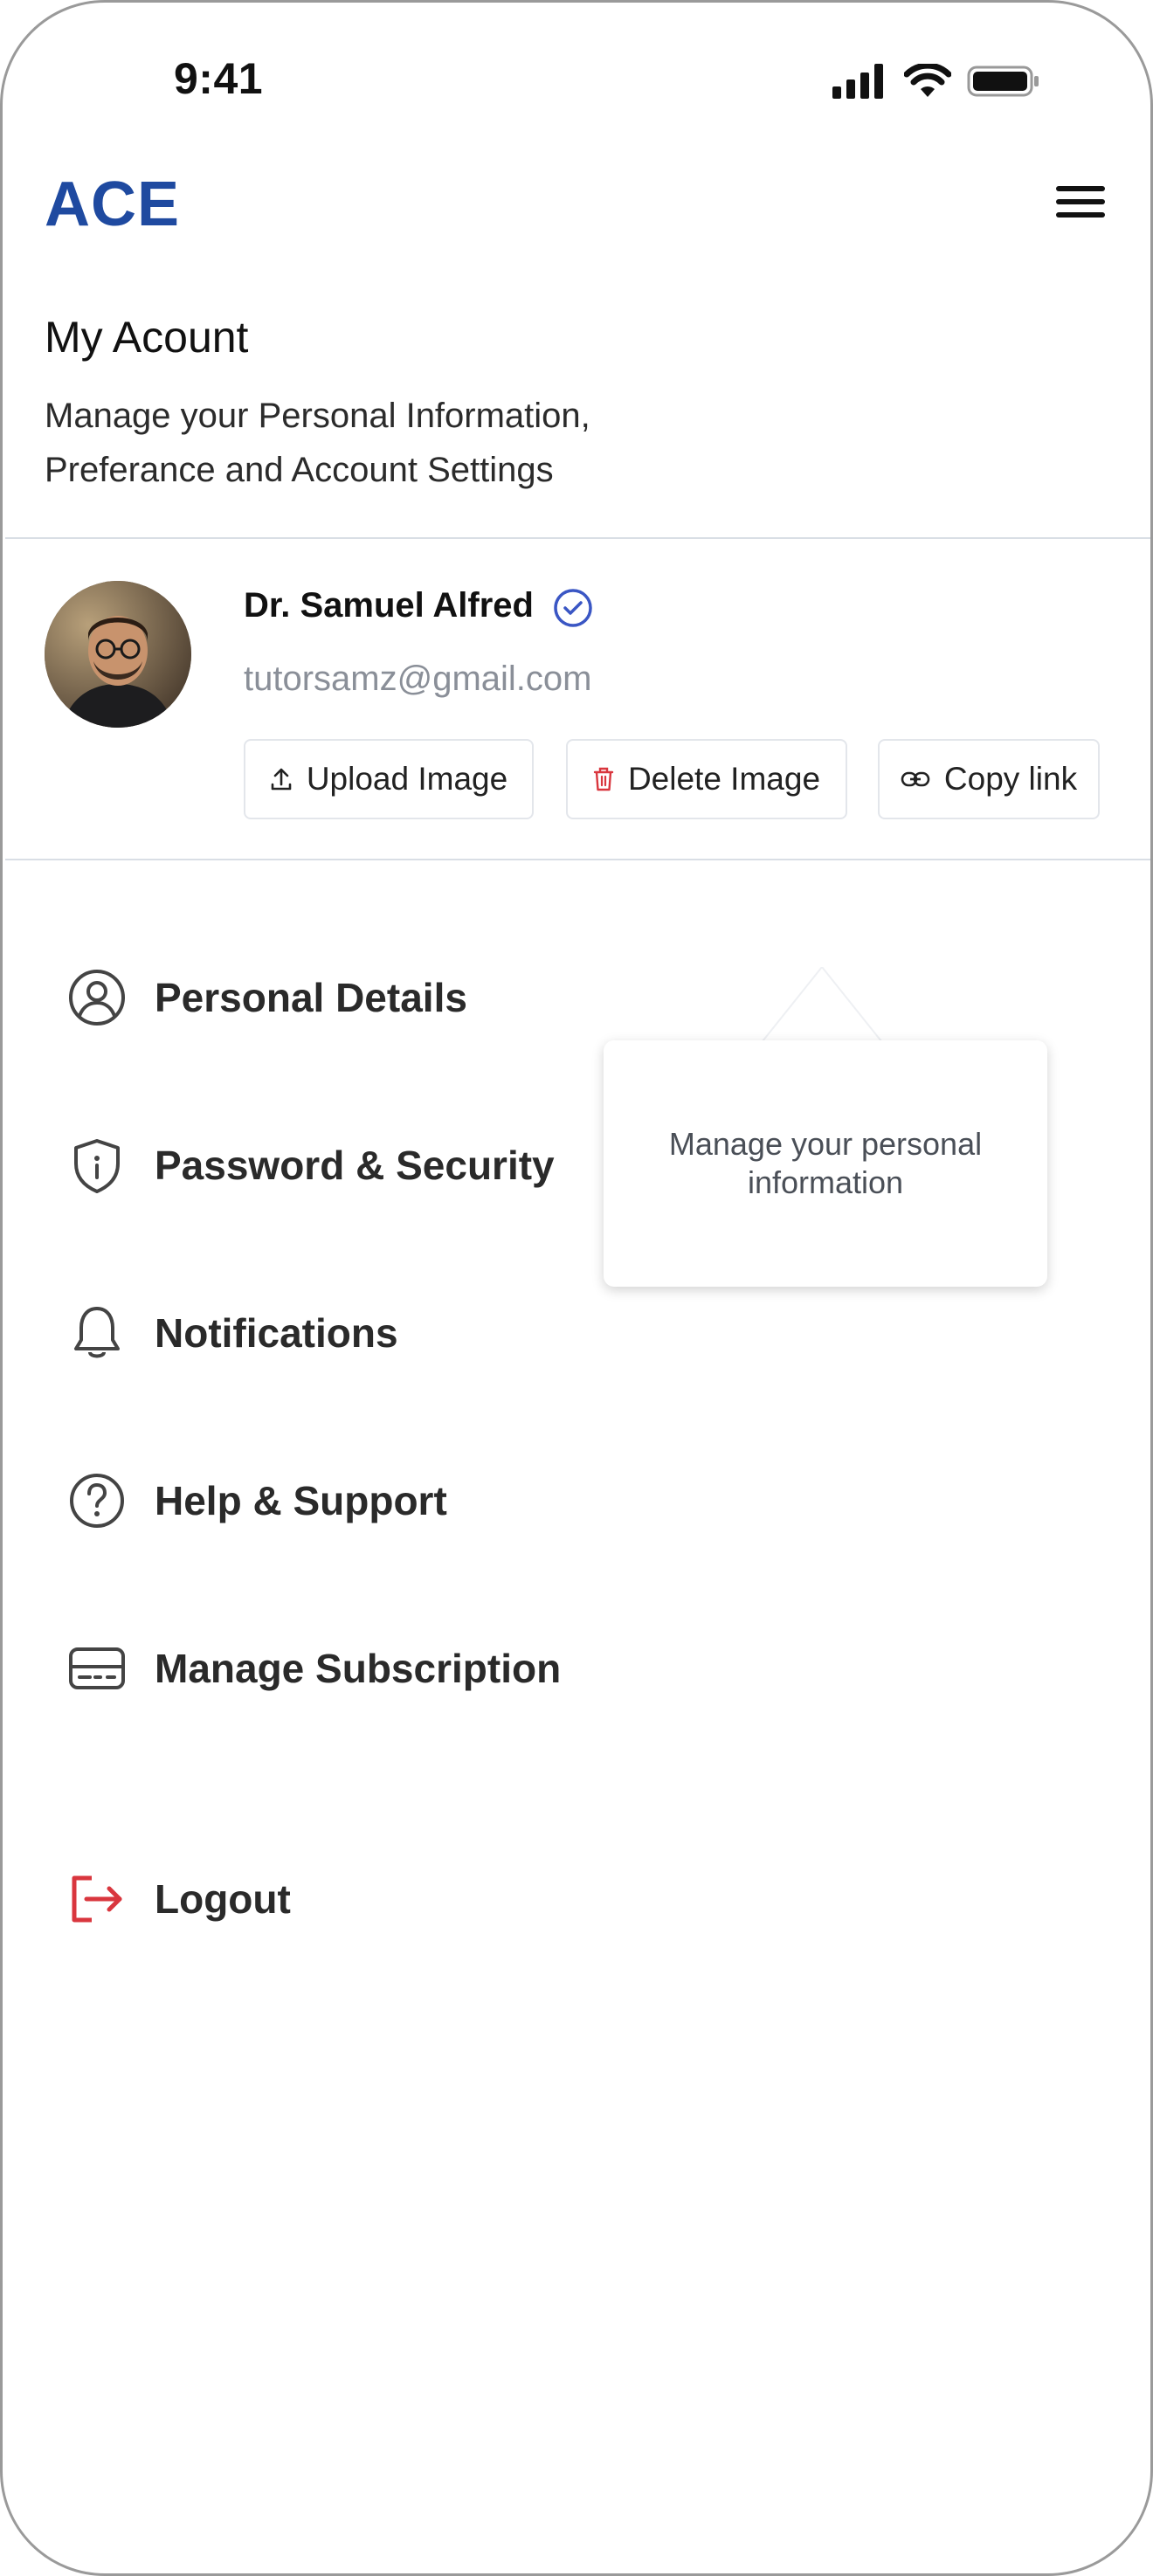  I want to click on help-circle-icon, so click(97, 1501).